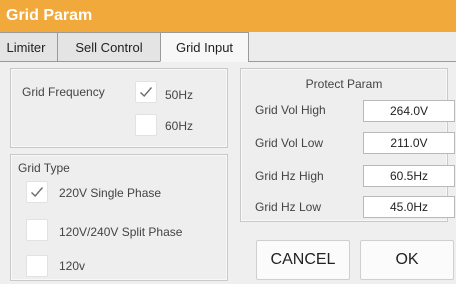  What do you see at coordinates (49, 15) in the screenshot?
I see `window-title: Grid Param` at bounding box center [49, 15].